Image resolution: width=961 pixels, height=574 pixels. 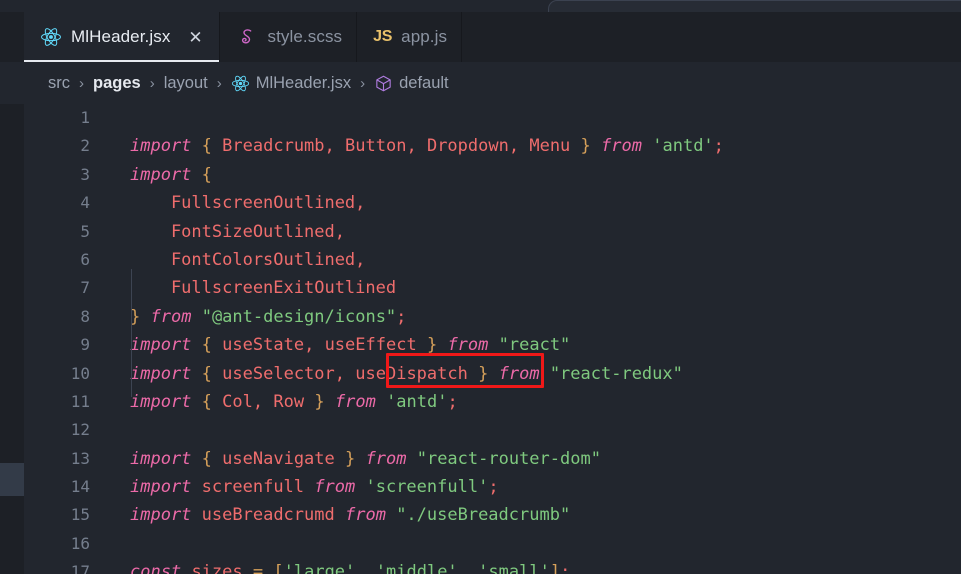 I want to click on code-token: FontColorsOutlined, so click(x=243, y=259).